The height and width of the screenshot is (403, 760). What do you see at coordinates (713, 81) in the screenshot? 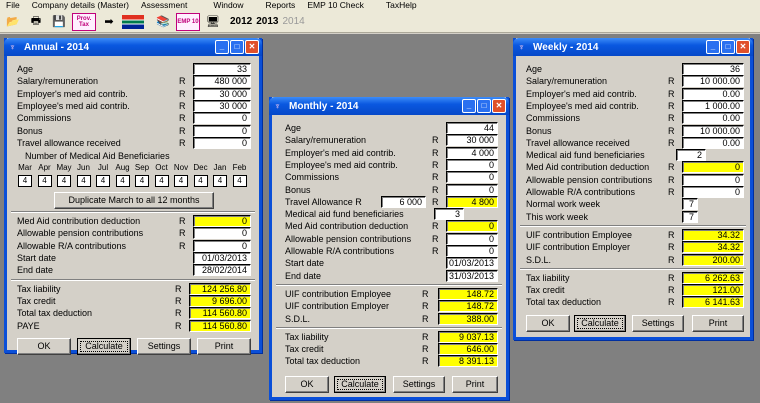
I see `salary-remuneration-field: 10 000.00` at bounding box center [713, 81].